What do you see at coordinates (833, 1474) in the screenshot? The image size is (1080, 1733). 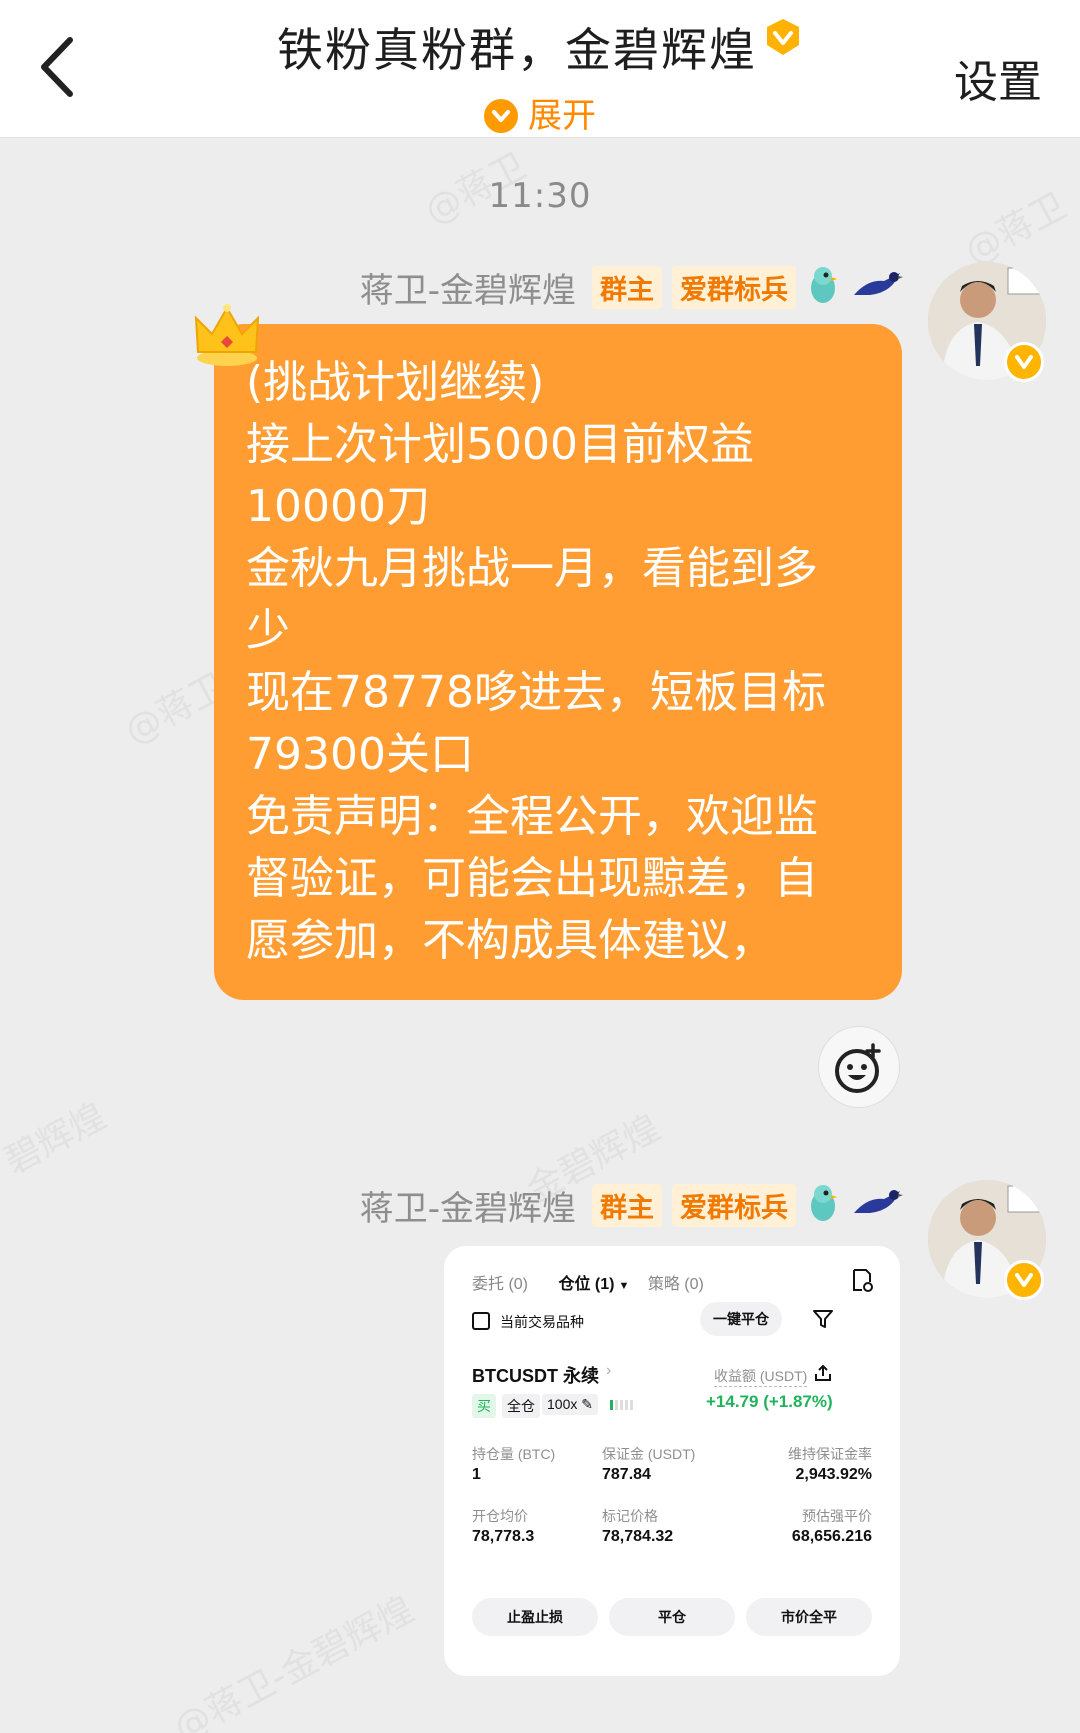 I see `stat-value: 2,943.92%` at bounding box center [833, 1474].